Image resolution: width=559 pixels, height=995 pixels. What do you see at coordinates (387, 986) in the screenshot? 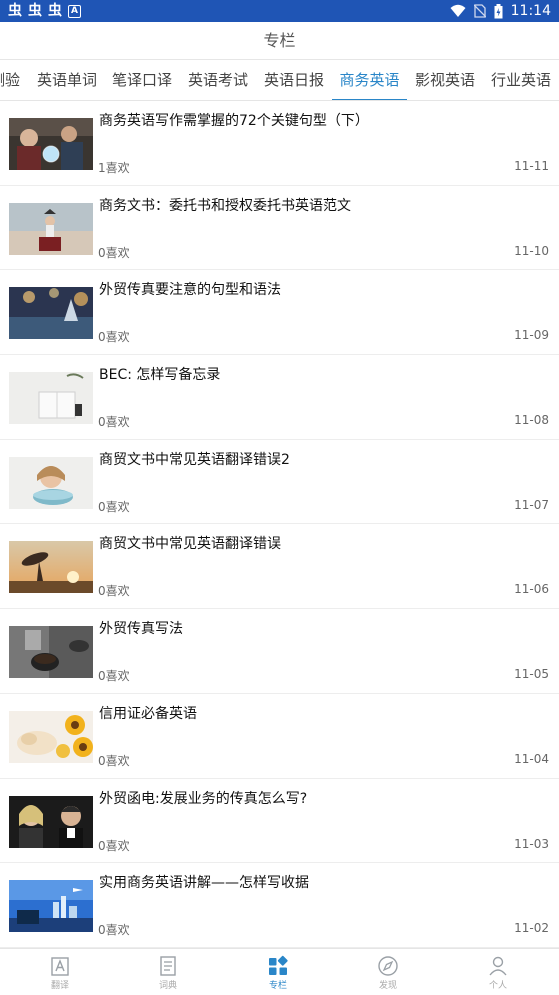
I see `nav-label: 发现` at bounding box center [387, 986].